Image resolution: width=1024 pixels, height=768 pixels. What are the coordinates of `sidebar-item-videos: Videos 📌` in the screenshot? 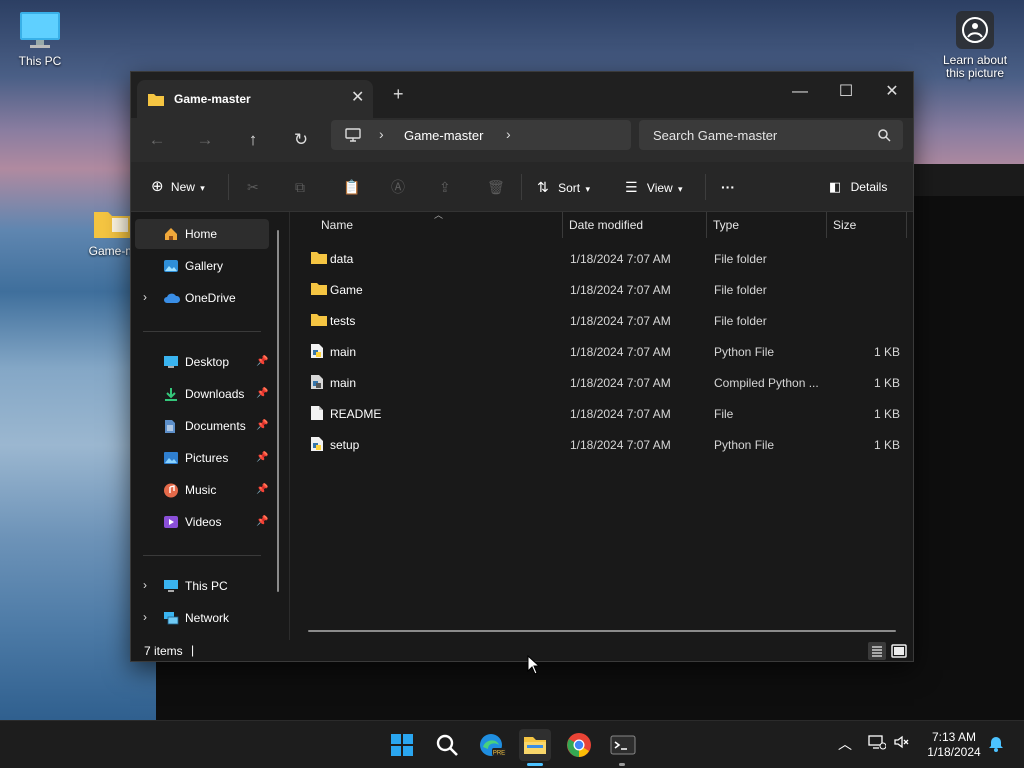 It's located at (202, 522).